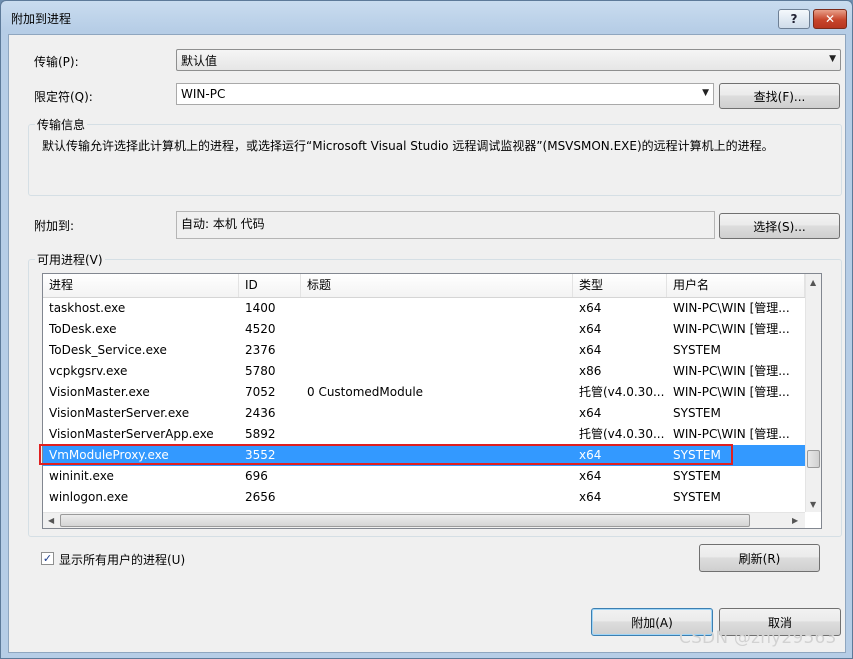  I want to click on process-id: 4520, so click(260, 329).